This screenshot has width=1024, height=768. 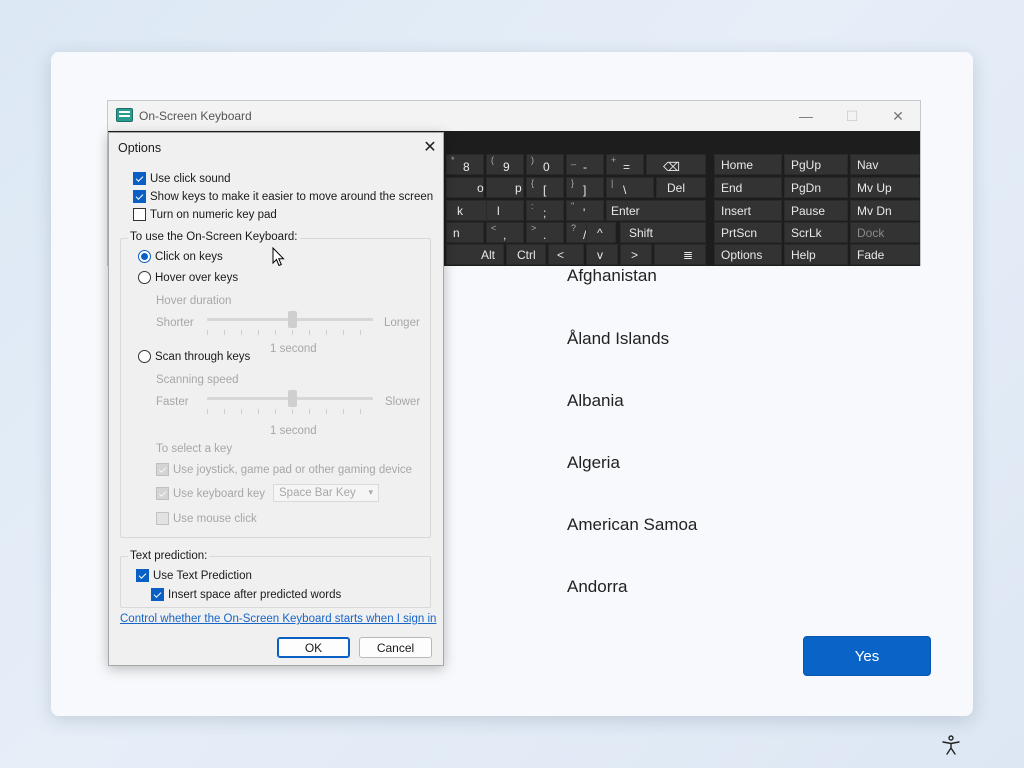 I want to click on to-select-key-label: To select a key, so click(x=194, y=449).